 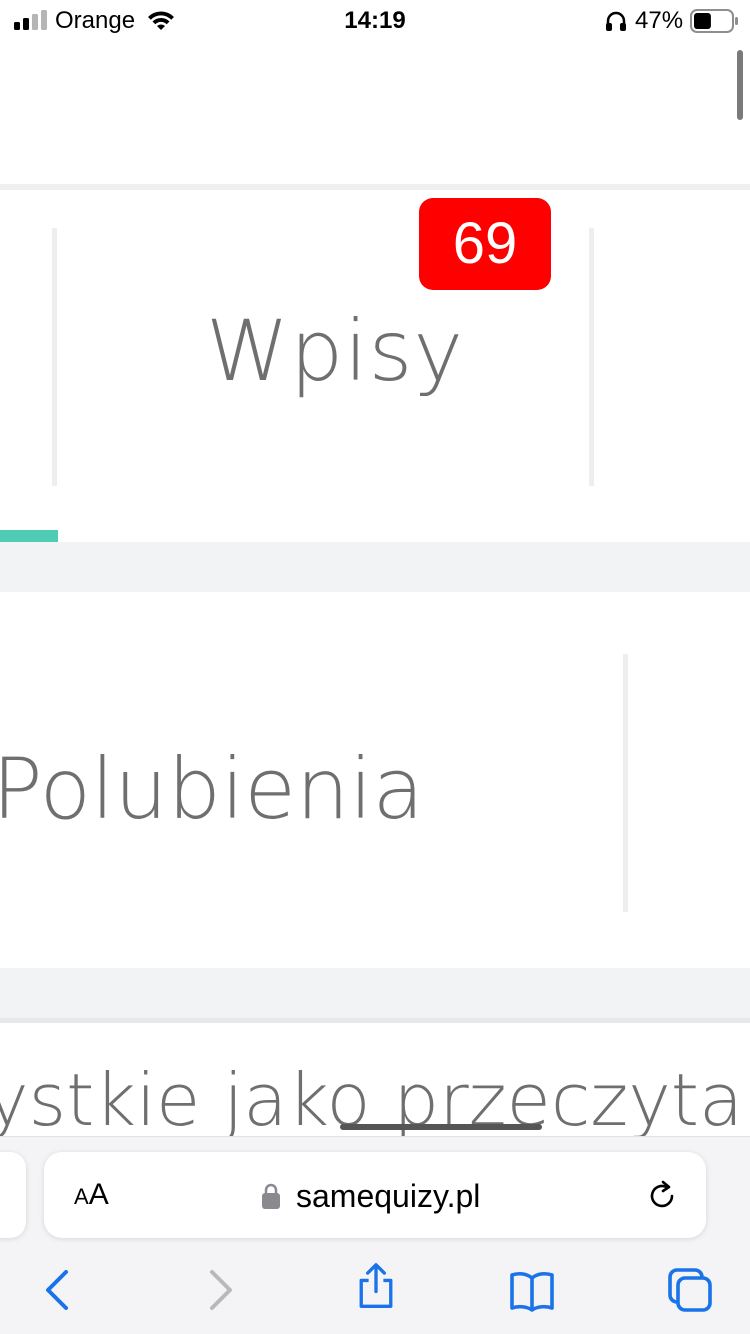 What do you see at coordinates (81, 1196) in the screenshot?
I see `text-size-small-a: A` at bounding box center [81, 1196].